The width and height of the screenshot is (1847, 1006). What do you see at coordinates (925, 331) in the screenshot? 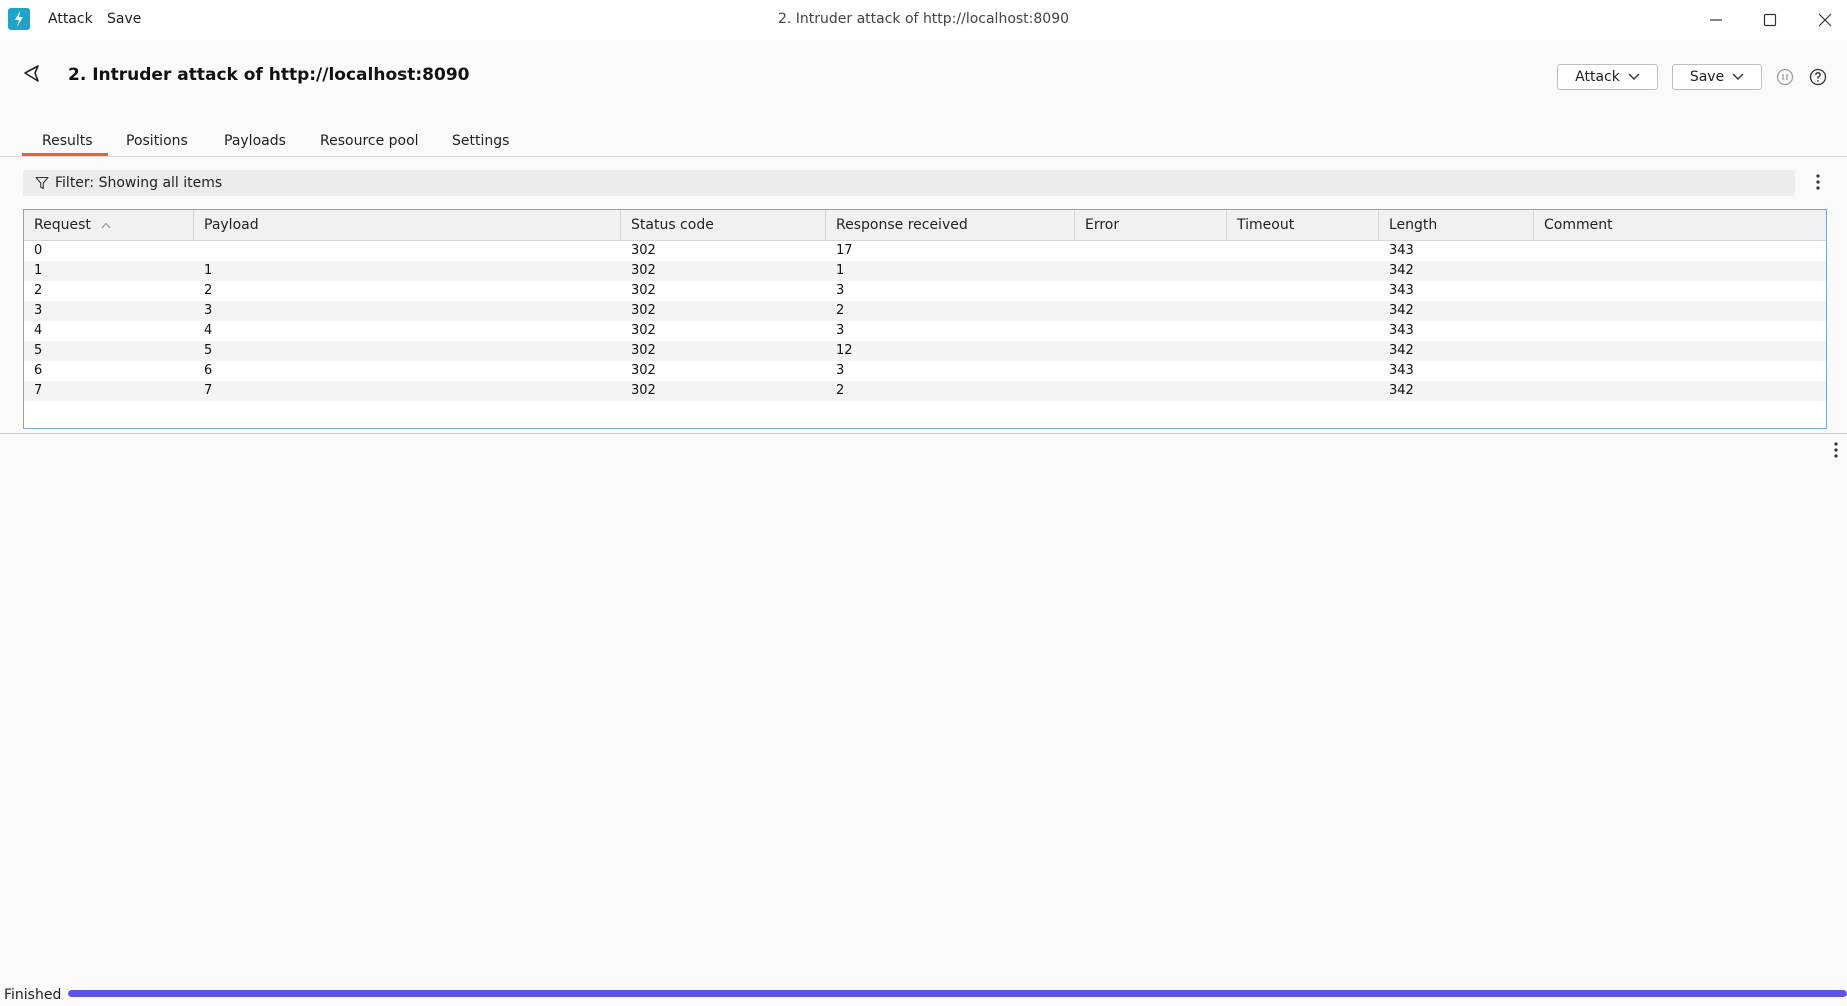
I see `table-row: 4 4 302 3 343` at bounding box center [925, 331].